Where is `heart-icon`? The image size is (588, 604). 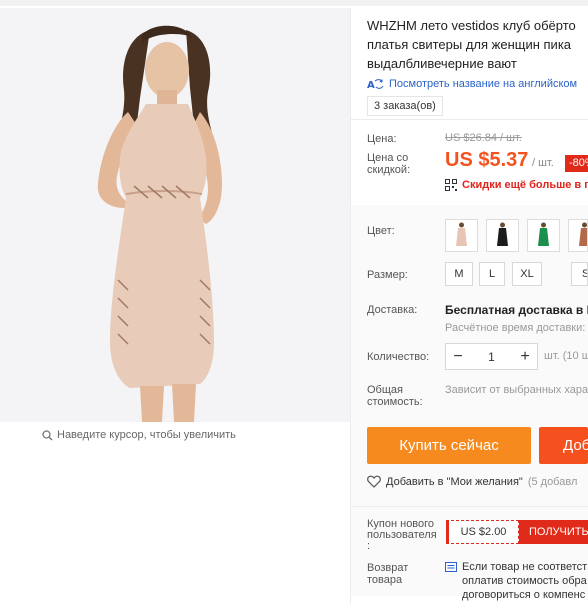 heart-icon is located at coordinates (374, 481).